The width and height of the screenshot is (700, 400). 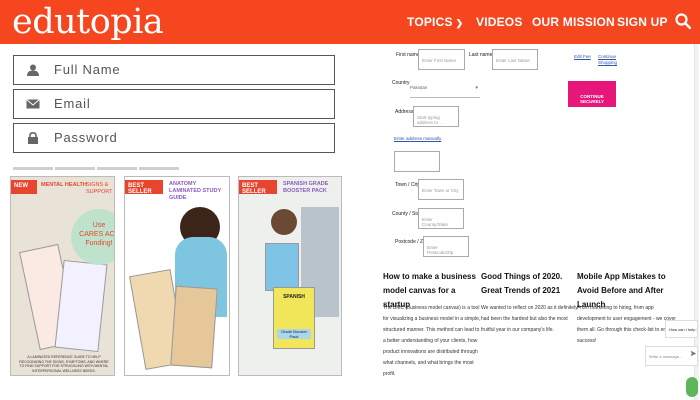 What do you see at coordinates (72, 103) in the screenshot?
I see `email-placeholder: Email` at bounding box center [72, 103].